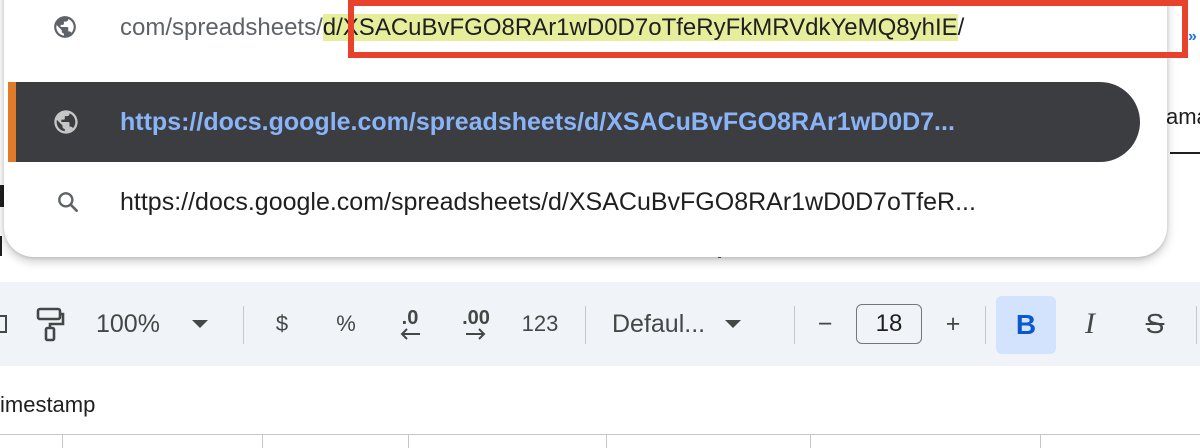  Describe the element at coordinates (410, 334) in the screenshot. I see `arrow-left-icon` at that location.